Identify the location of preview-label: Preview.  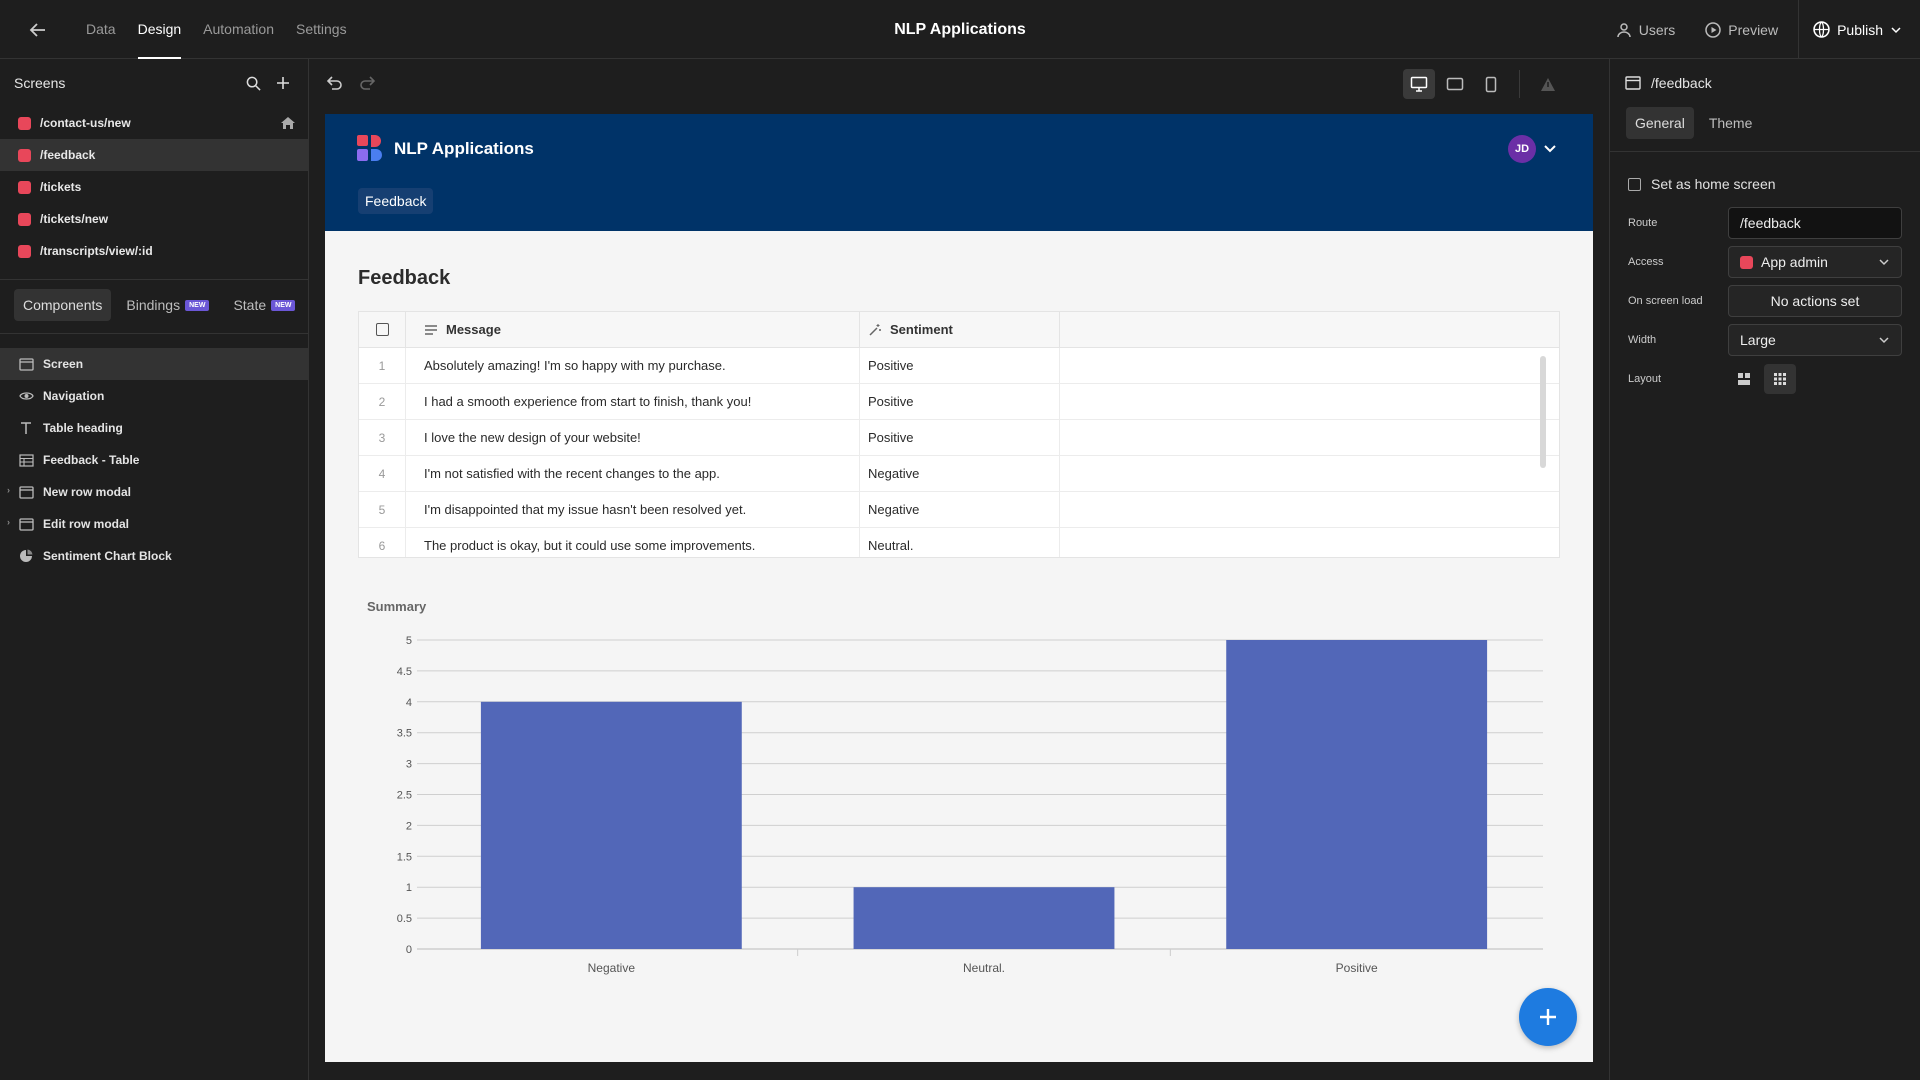
(1753, 29).